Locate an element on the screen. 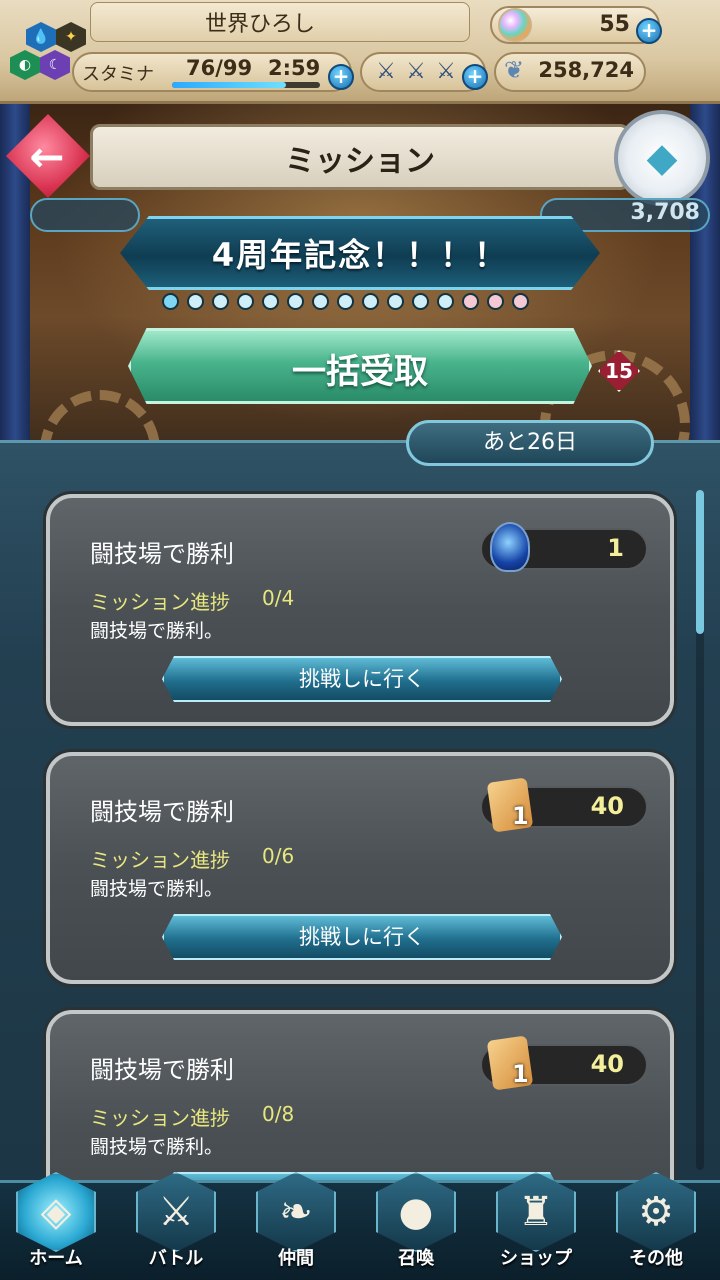 The image size is (720, 1280). progress-value: 0/8 is located at coordinates (278, 1114).